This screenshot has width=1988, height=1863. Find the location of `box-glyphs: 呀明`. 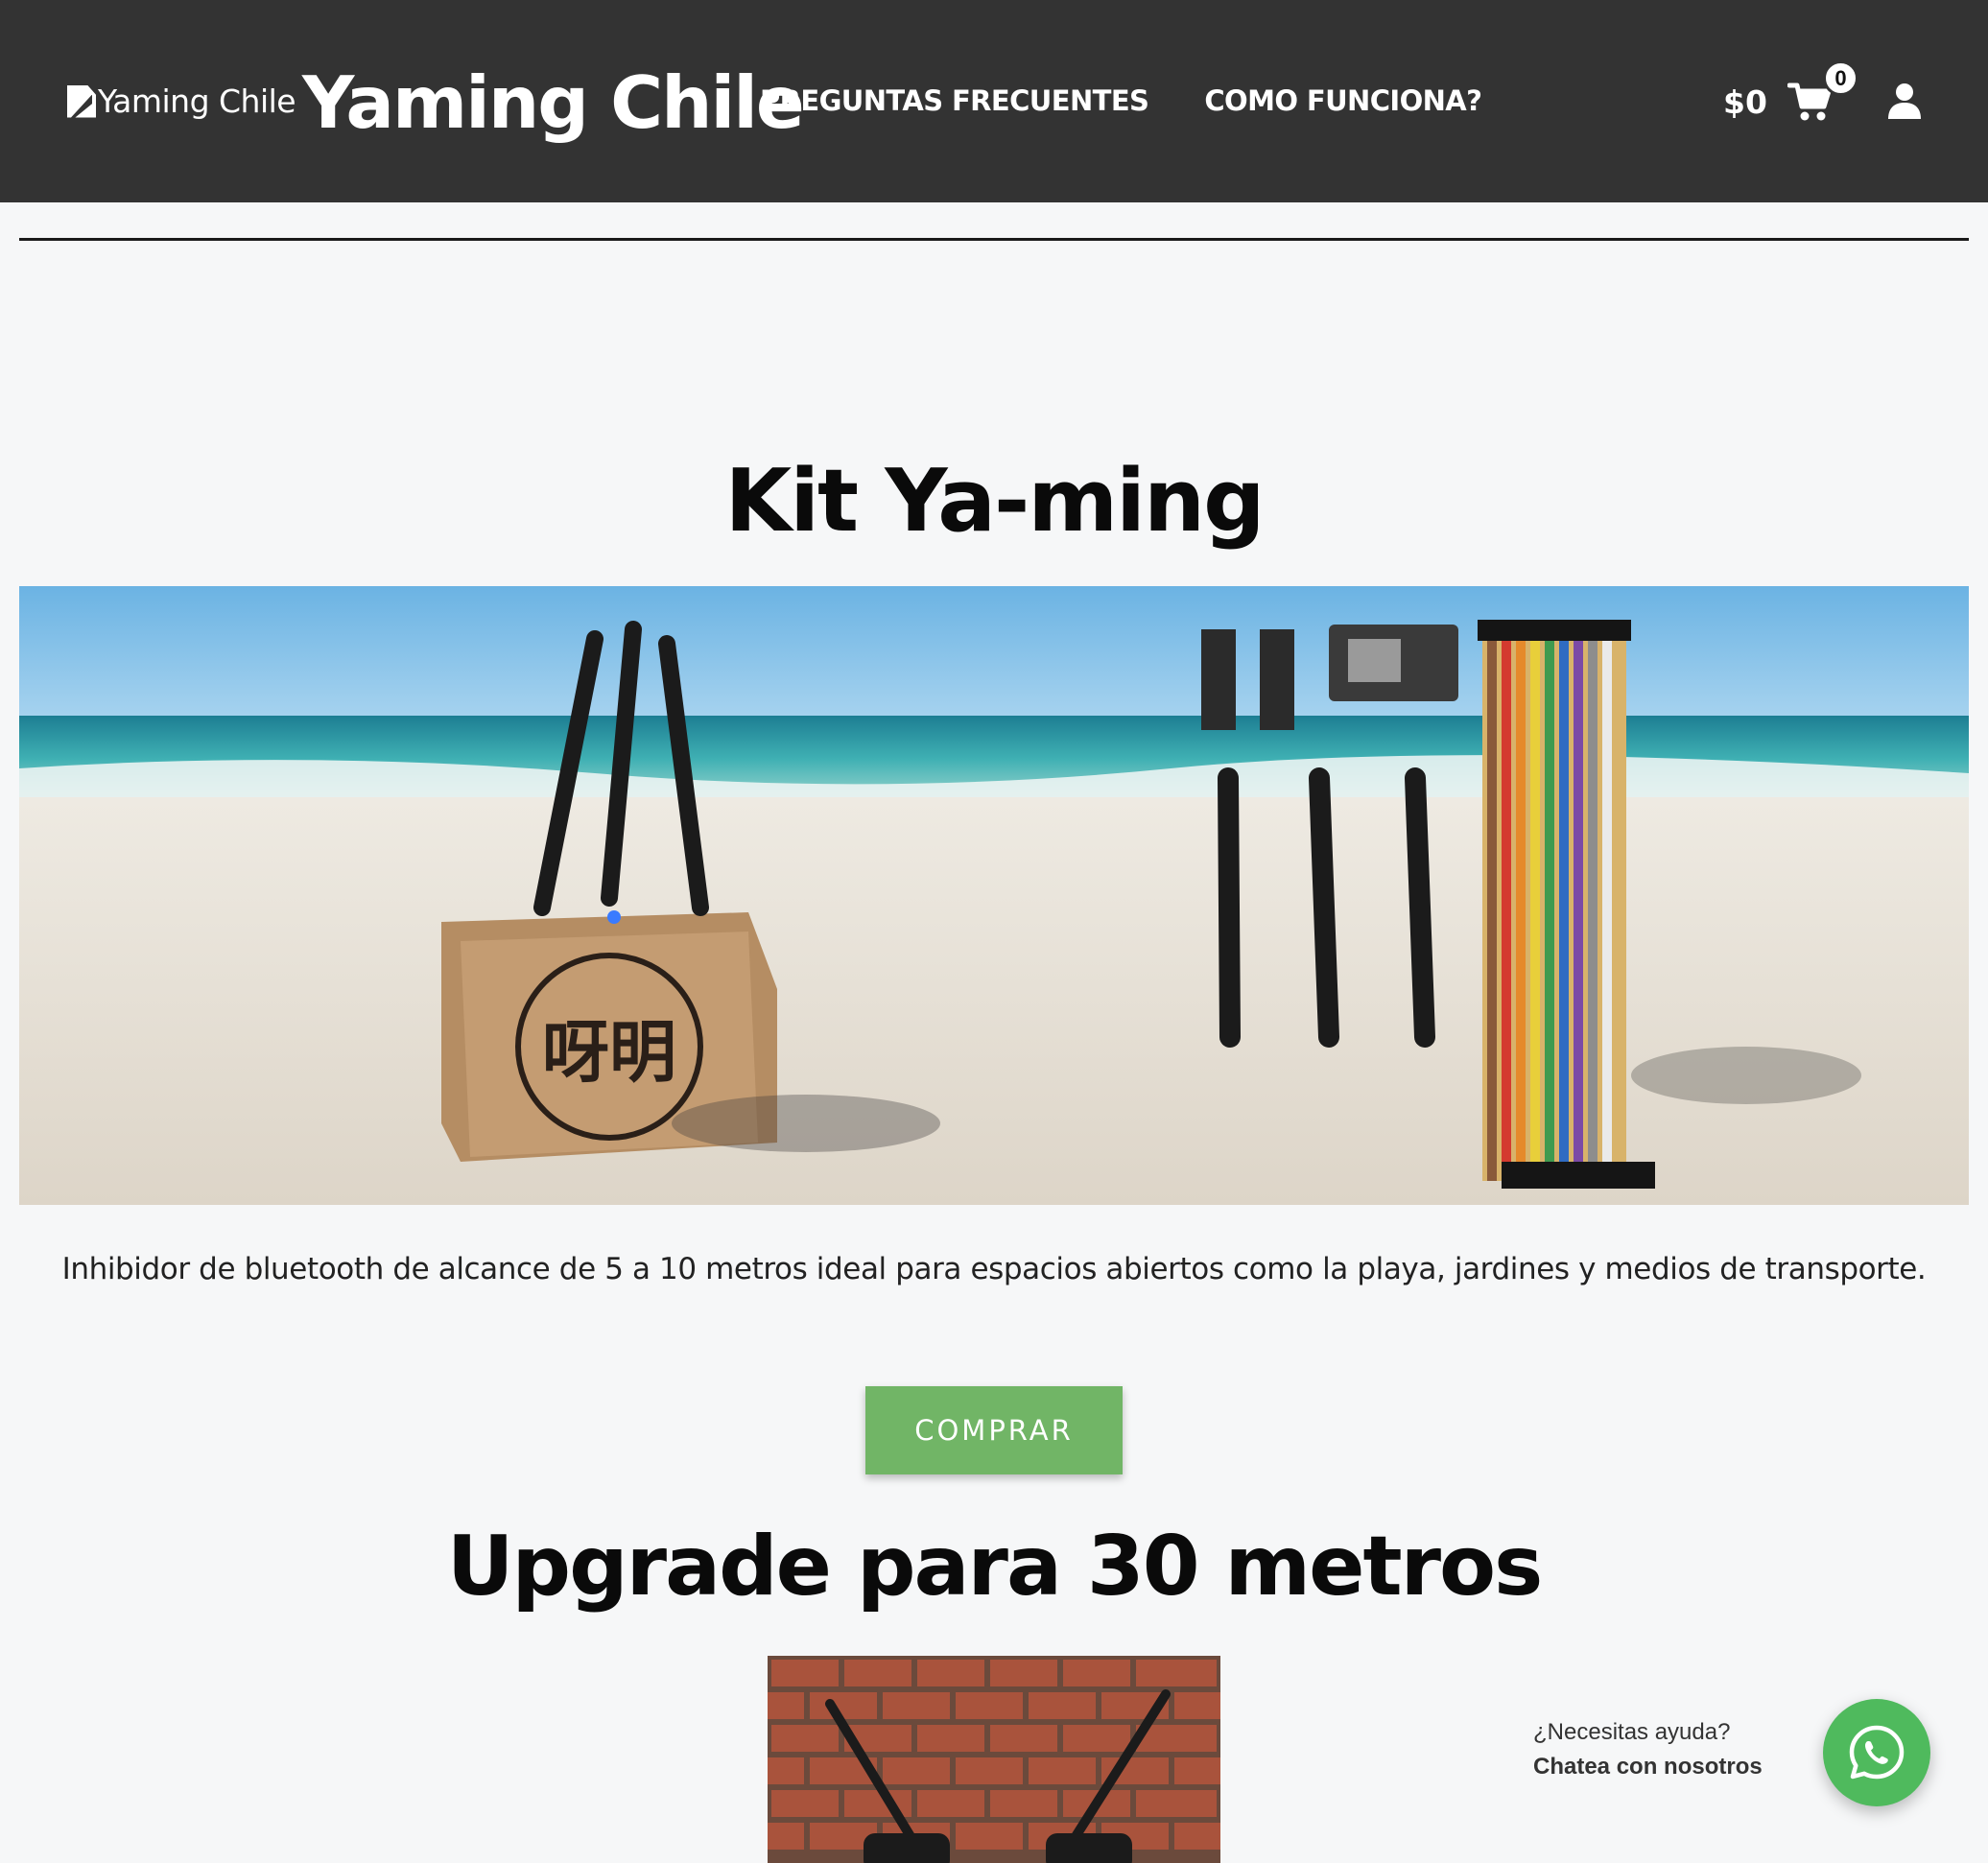

box-glyphs: 呀明 is located at coordinates (609, 1052).